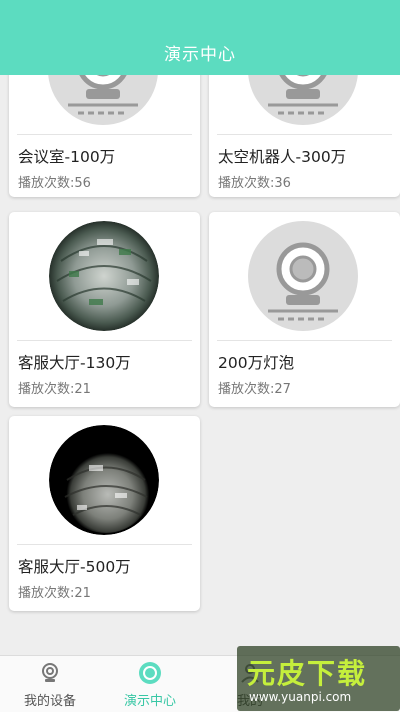 The width and height of the screenshot is (400, 712). What do you see at coordinates (200, 37) in the screenshot?
I see `app-header: 演示中心` at bounding box center [200, 37].